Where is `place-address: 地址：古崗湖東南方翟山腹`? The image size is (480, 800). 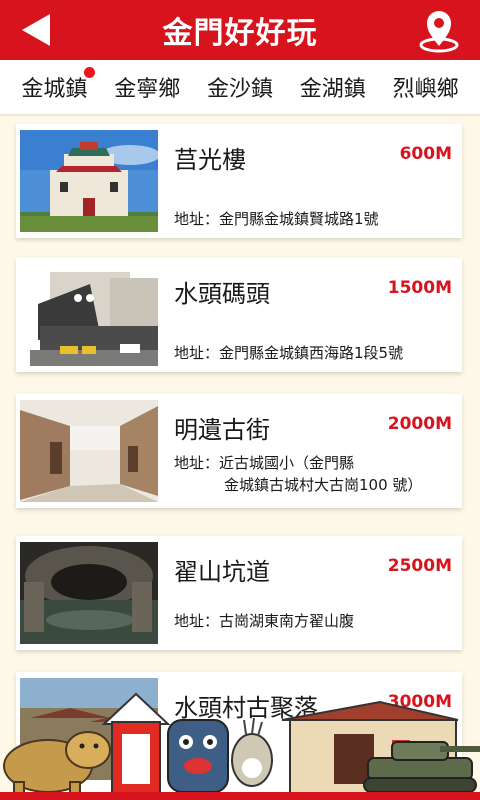
place-address: 地址：古崗湖東南方翟山腹 is located at coordinates (264, 621).